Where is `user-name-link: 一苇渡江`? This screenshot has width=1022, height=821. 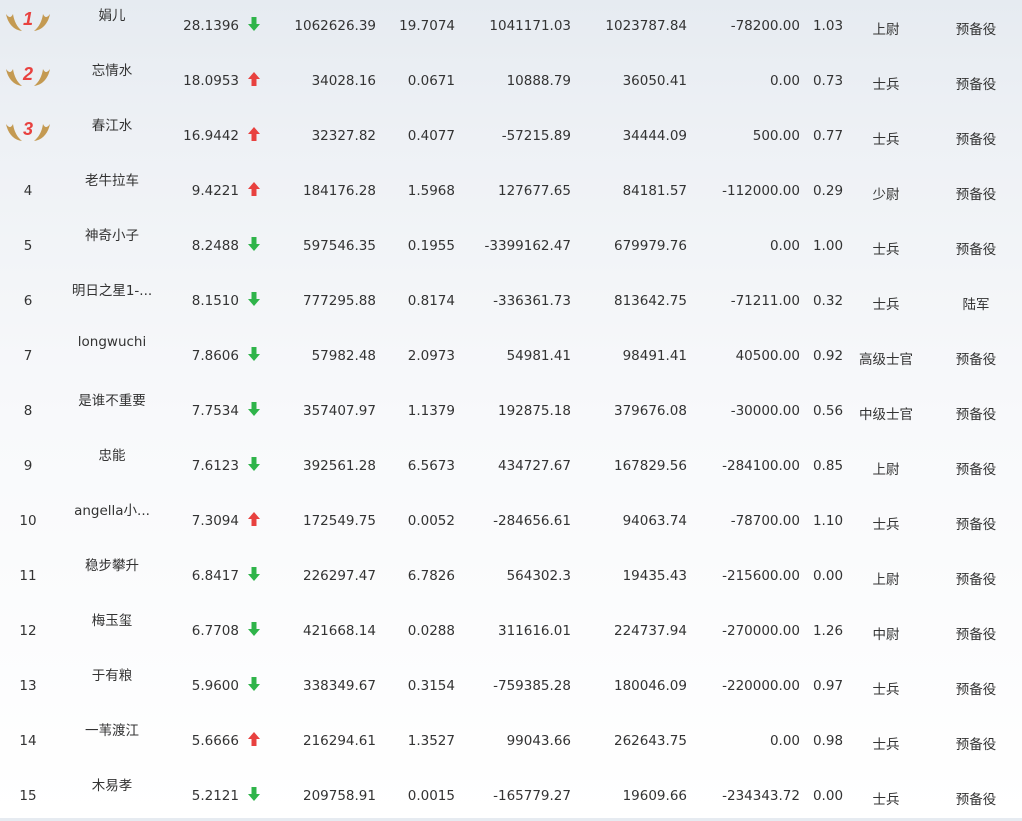
user-name-link: 一苇渡江 is located at coordinates (112, 729).